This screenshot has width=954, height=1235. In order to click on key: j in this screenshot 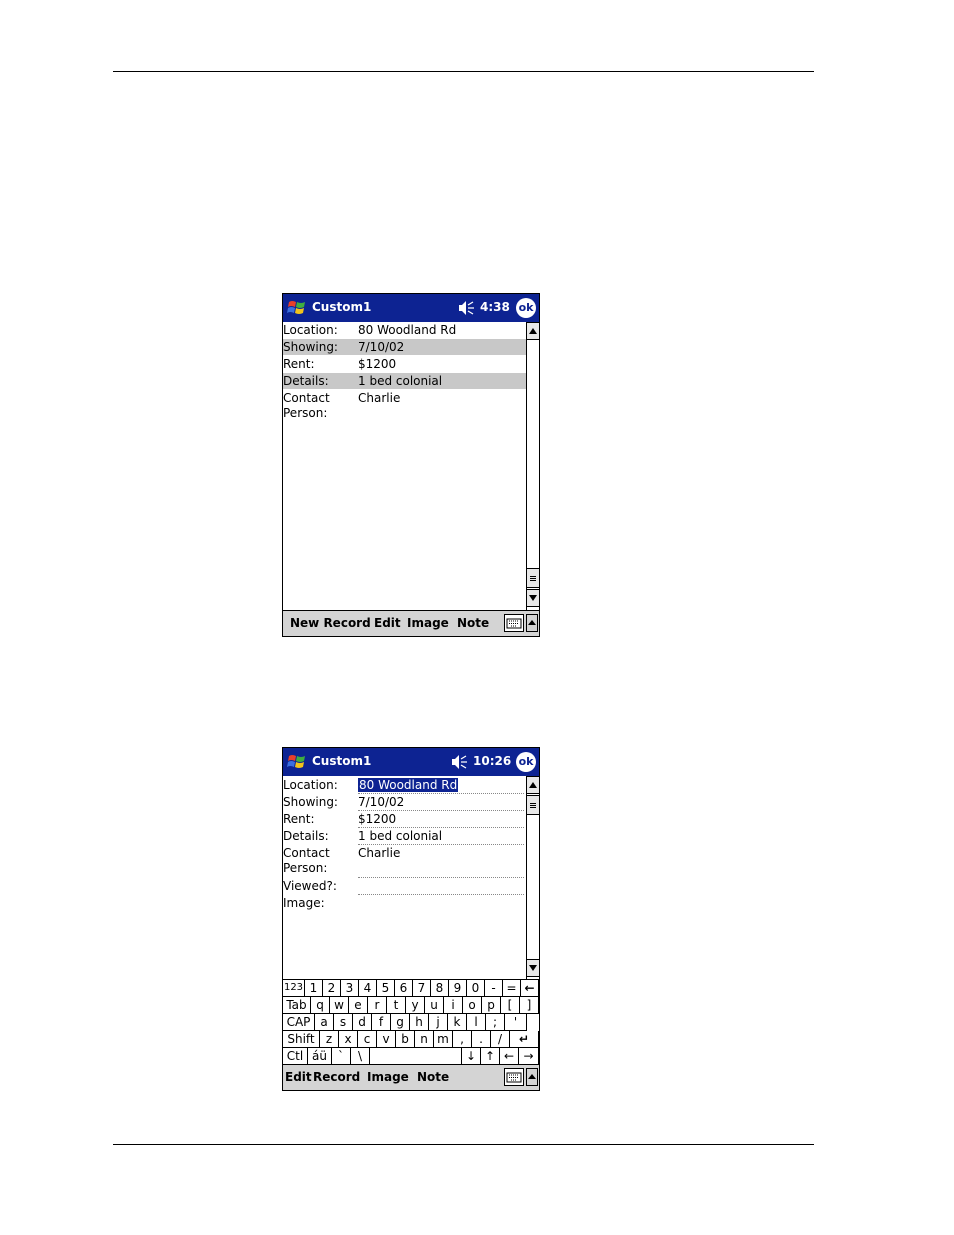, I will do `click(438, 1022)`.